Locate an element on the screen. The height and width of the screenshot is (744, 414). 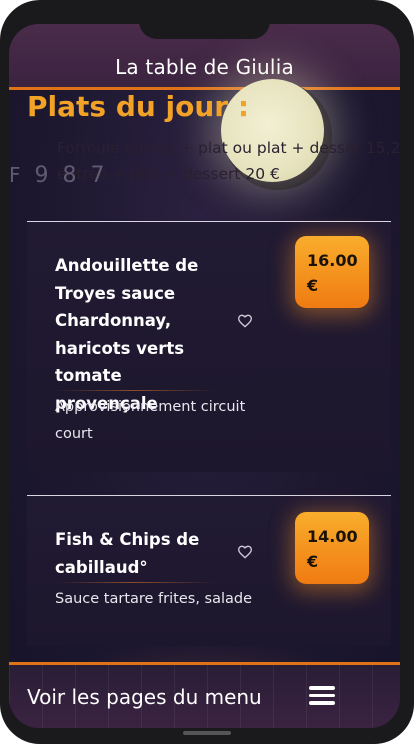
price-badge: 16.00 € is located at coordinates (332, 272).